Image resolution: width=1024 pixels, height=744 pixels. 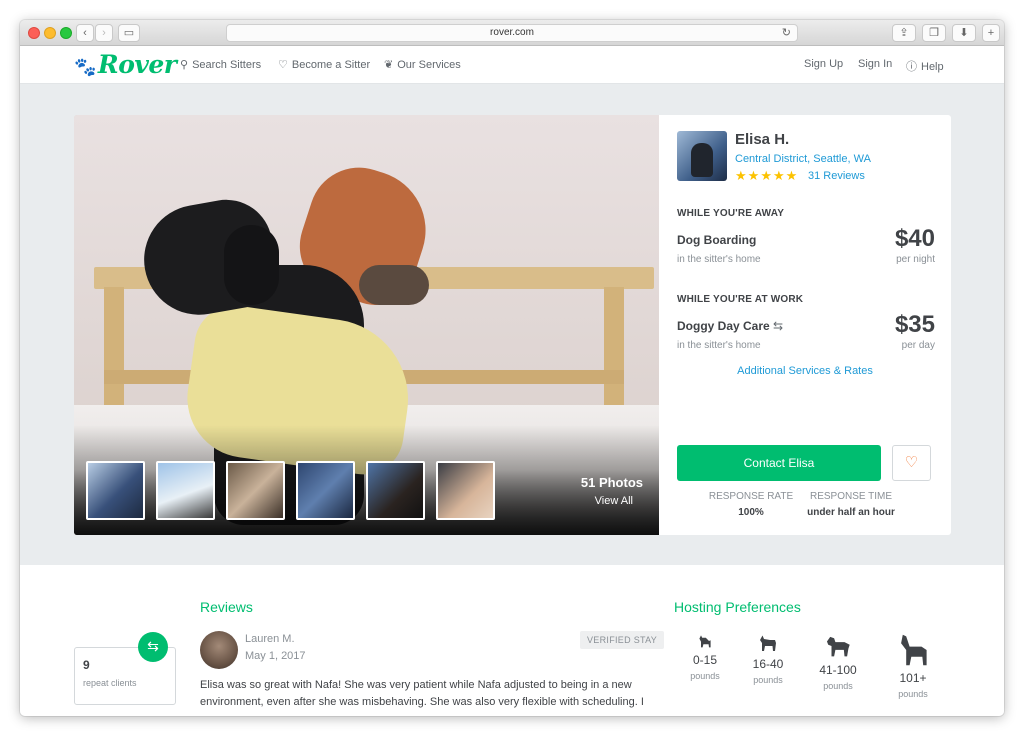 What do you see at coordinates (934, 33) in the screenshot?
I see `tabs-icon: ❐` at bounding box center [934, 33].